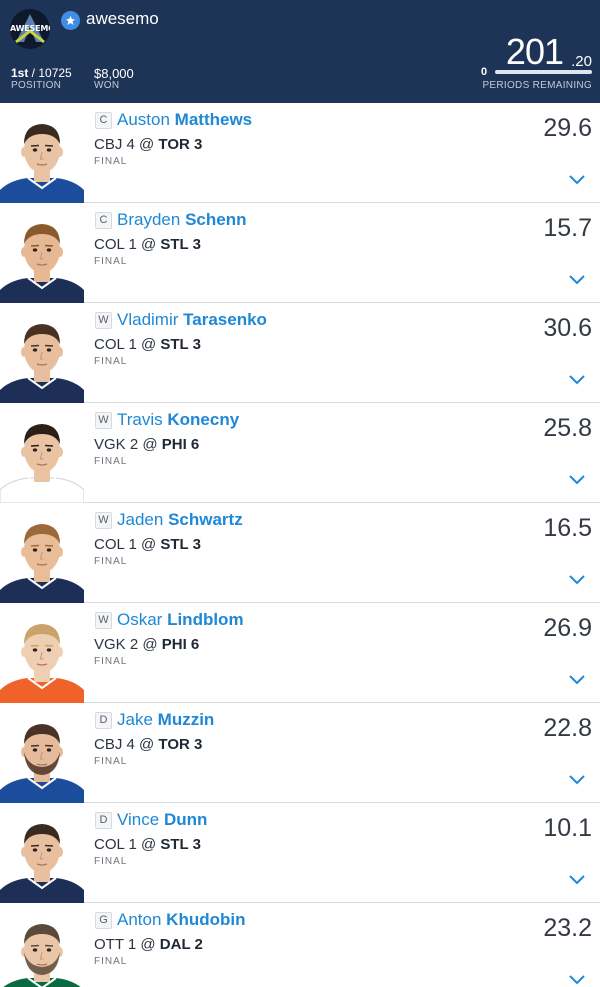 This screenshot has height=987, width=600. What do you see at coordinates (567, 328) in the screenshot?
I see `fantasy-points: 30.6` at bounding box center [567, 328].